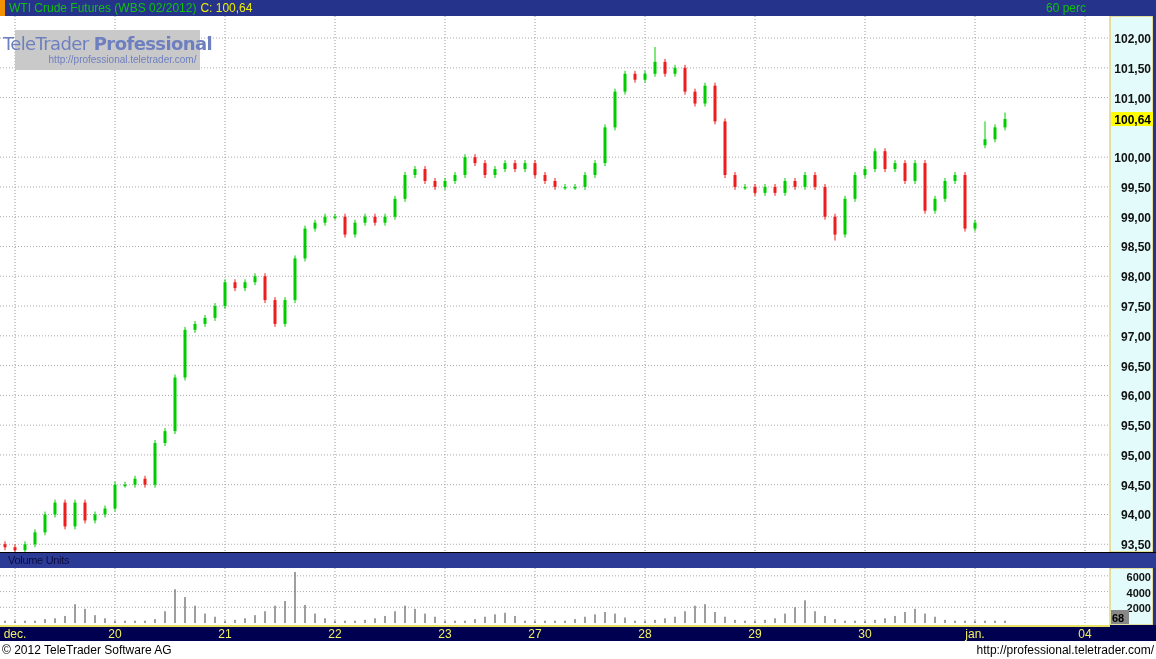 Image resolution: width=1156 pixels, height=659 pixels. I want to click on logo-name: TeleTrader Professional, so click(107, 44).